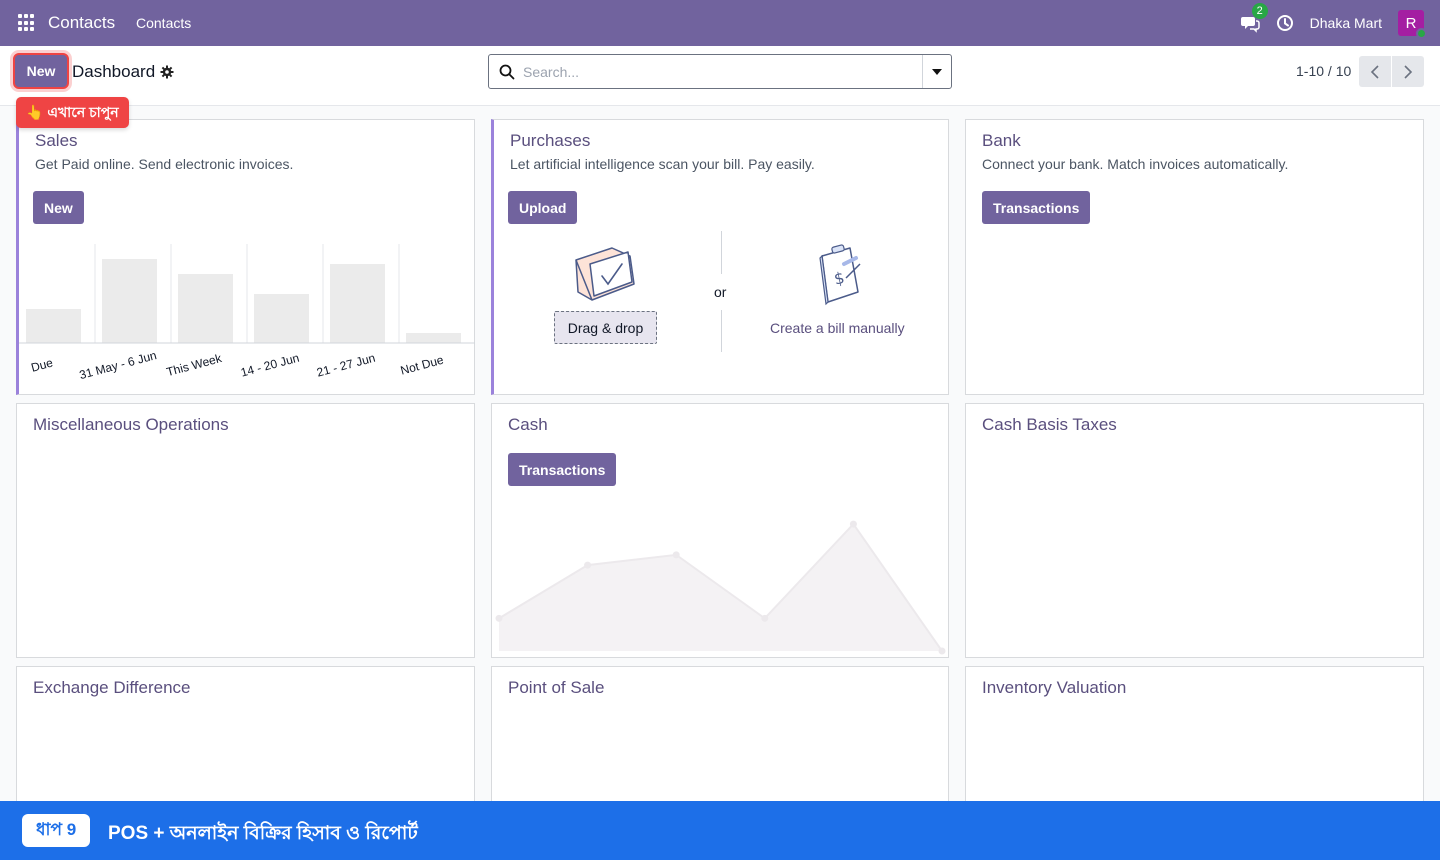 This screenshot has height=860, width=1440. Describe the element at coordinates (840, 278) in the screenshot. I see `bill-clipboard-icon: $` at that location.